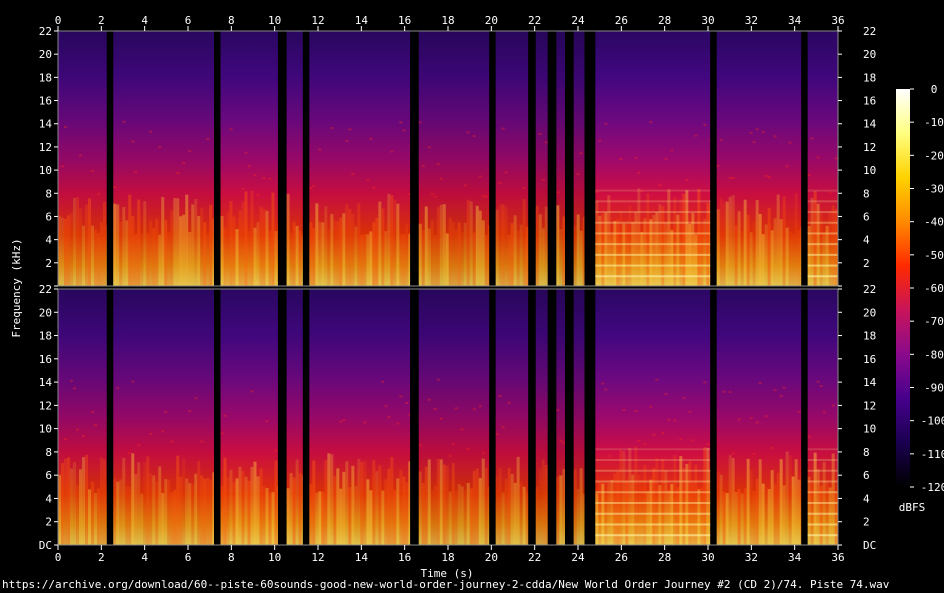 The image size is (944, 593). Describe the element at coordinates (934, 321) in the screenshot. I see `colorbar-tick-label: -70` at that location.